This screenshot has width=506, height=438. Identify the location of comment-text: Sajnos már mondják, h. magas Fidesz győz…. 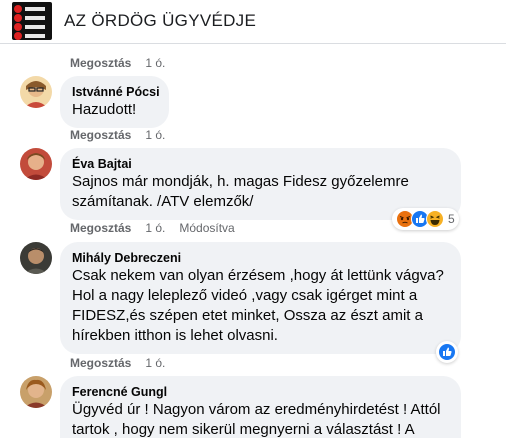
(240, 191).